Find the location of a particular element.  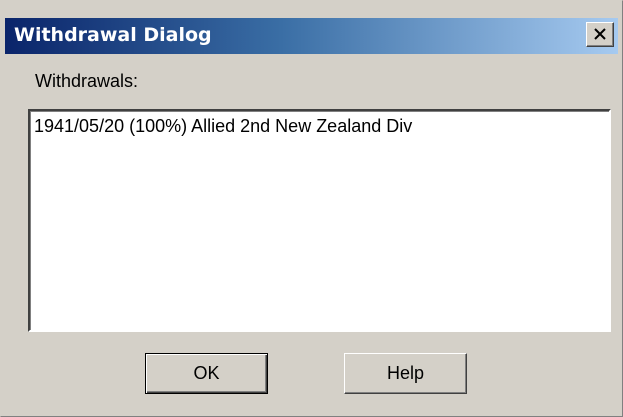

withdrawals-label: Withdrawals: is located at coordinates (87, 81).